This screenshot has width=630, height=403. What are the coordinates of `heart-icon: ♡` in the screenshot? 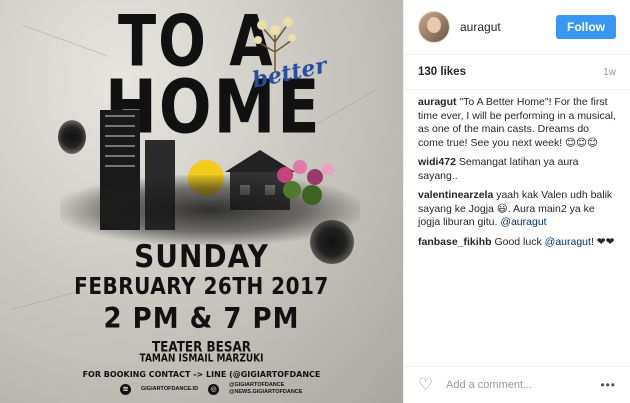 It's located at (427, 385).